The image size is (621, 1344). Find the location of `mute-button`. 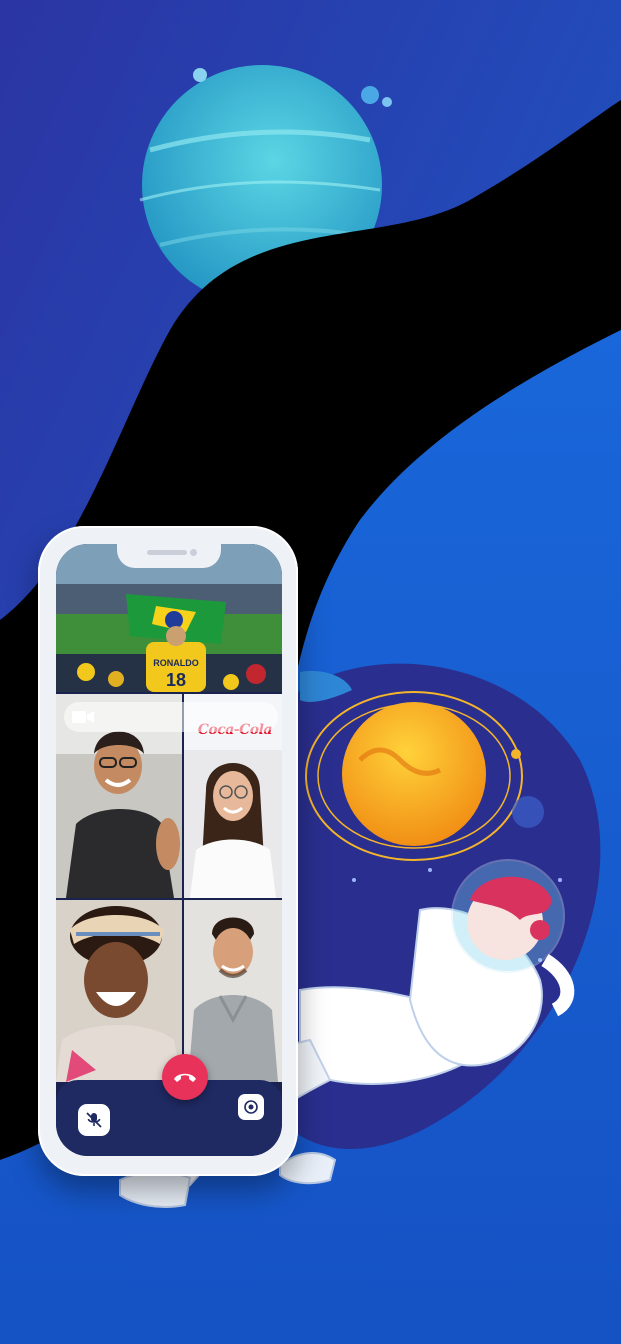

mute-button is located at coordinates (94, 1120).